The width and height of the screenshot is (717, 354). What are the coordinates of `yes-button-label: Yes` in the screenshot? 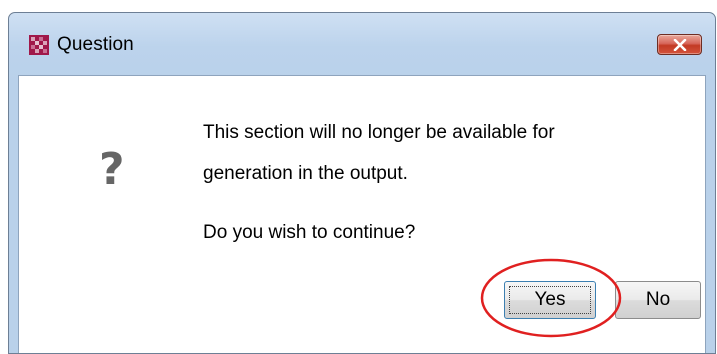 It's located at (550, 299).